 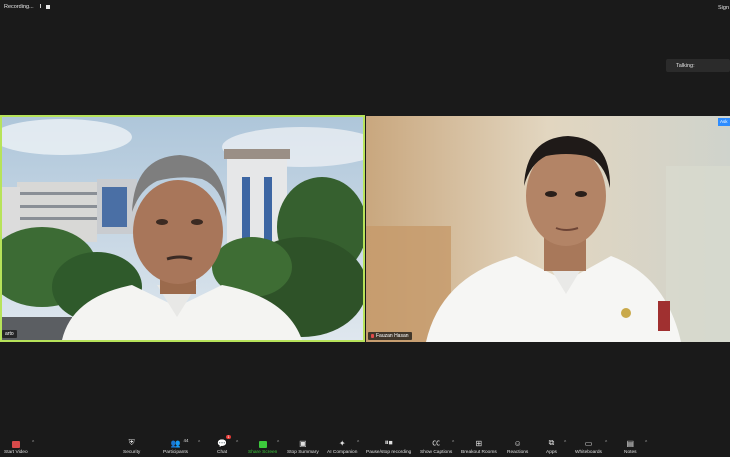 What do you see at coordinates (15, 443) in the screenshot?
I see `video-off-icon` at bounding box center [15, 443].